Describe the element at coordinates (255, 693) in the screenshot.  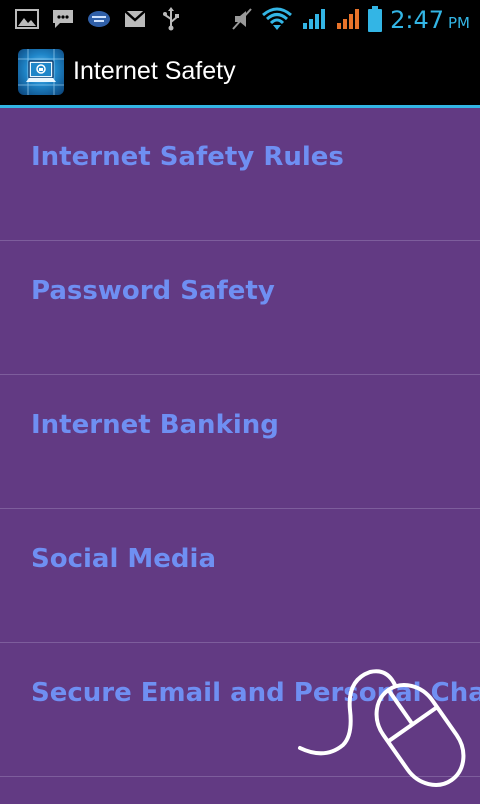
I see `list-item-label: Secure Email and Personal Chat` at that location.